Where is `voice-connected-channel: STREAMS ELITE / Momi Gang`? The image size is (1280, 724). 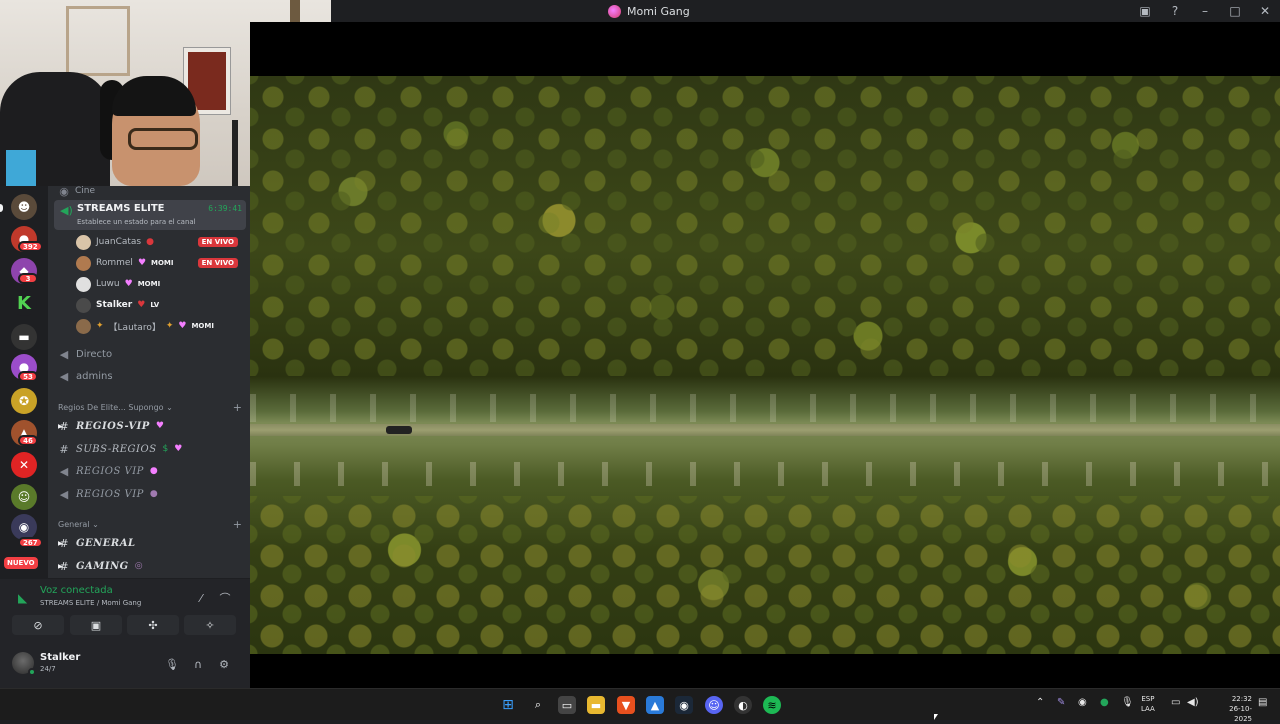 voice-connected-channel: STREAMS ELITE / Momi Gang is located at coordinates (90, 603).